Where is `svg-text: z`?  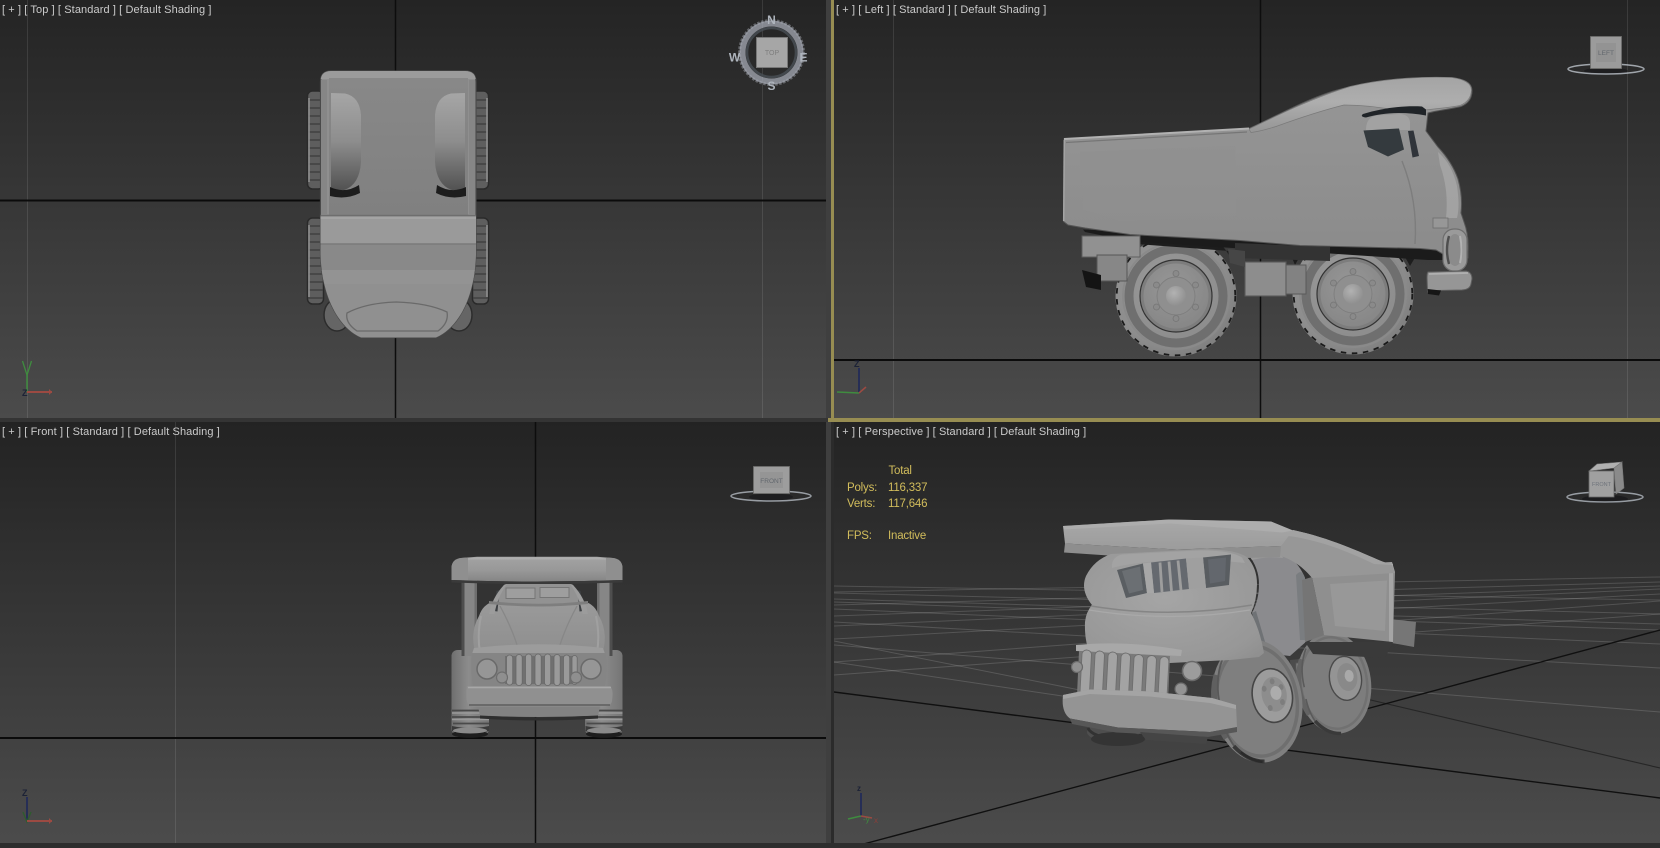
svg-text: z is located at coordinates (859, 788).